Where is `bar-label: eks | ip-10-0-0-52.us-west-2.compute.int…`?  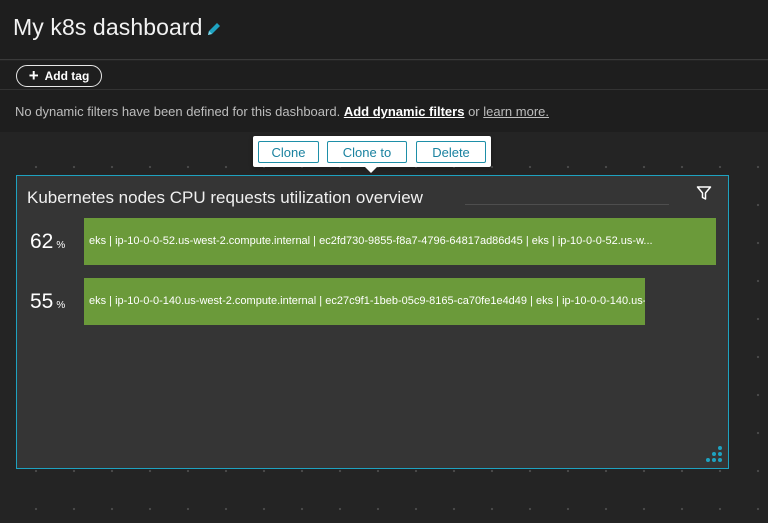 bar-label: eks | ip-10-0-0-52.us-west-2.compute.int… is located at coordinates (371, 241).